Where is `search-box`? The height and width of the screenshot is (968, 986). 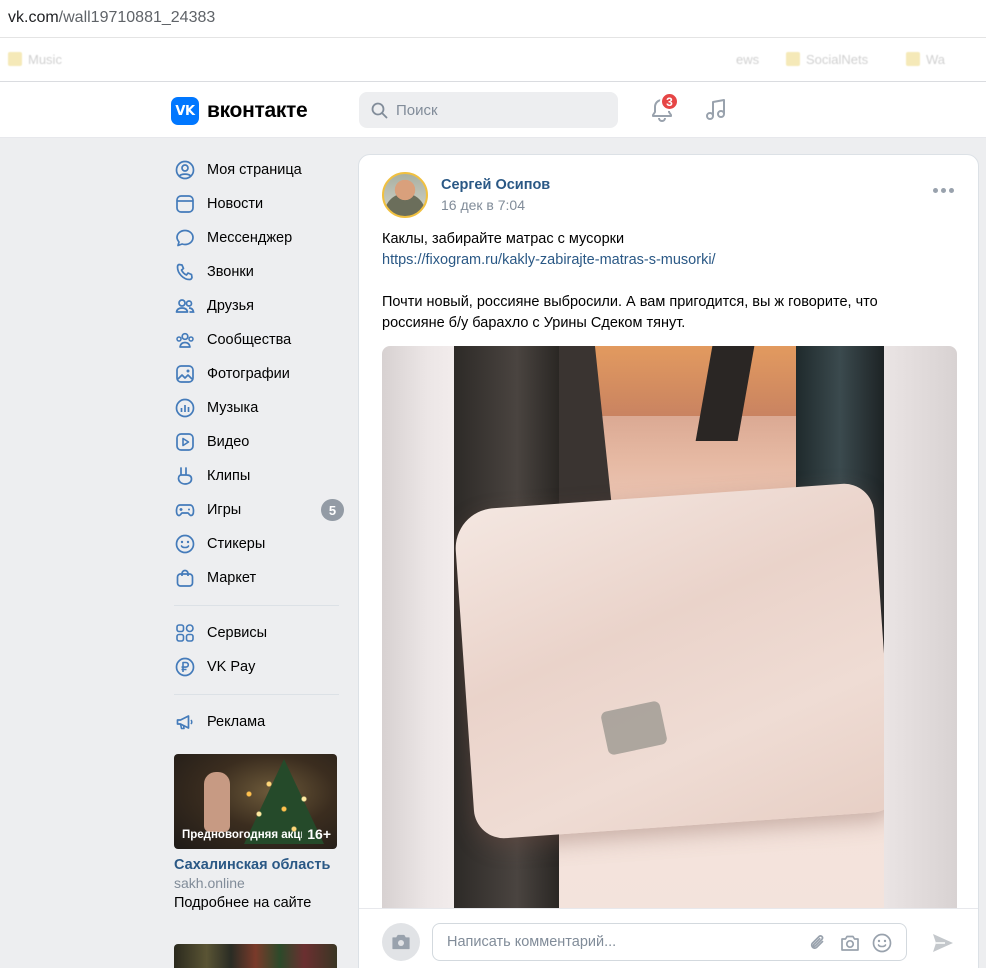
search-box is located at coordinates (488, 110).